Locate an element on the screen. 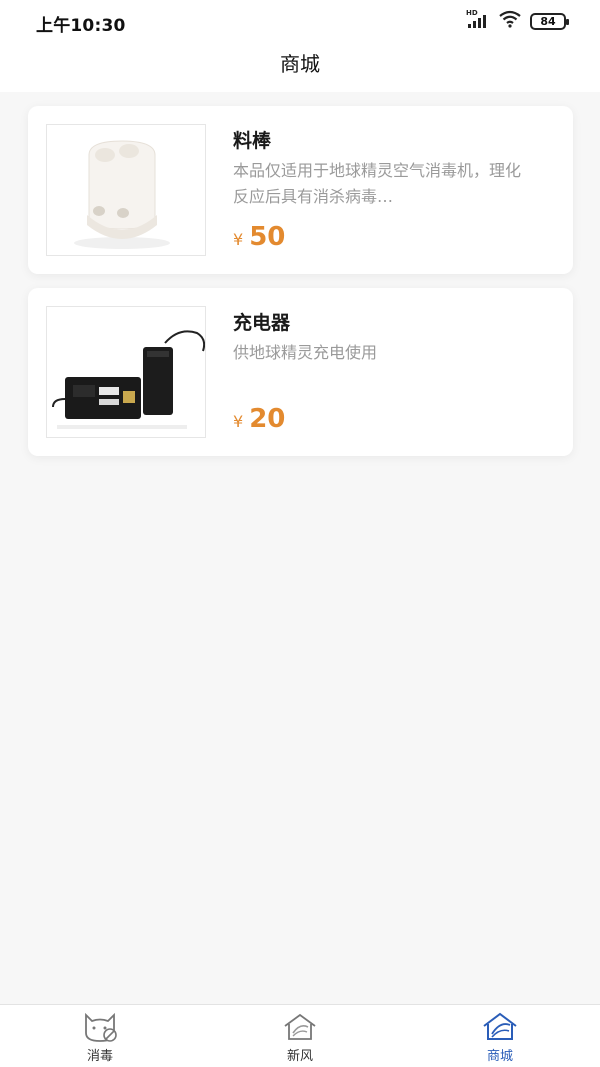  hd-label: HD is located at coordinates (472, 13).